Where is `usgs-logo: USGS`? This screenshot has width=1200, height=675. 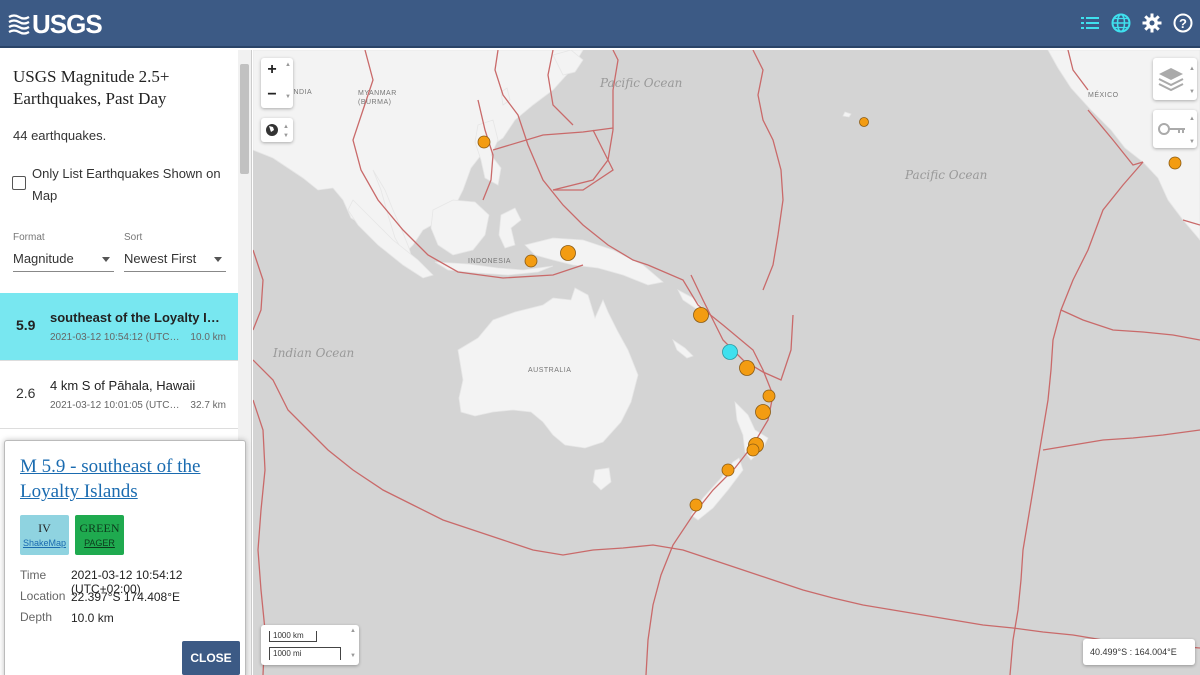 usgs-logo: USGS is located at coordinates (55, 23).